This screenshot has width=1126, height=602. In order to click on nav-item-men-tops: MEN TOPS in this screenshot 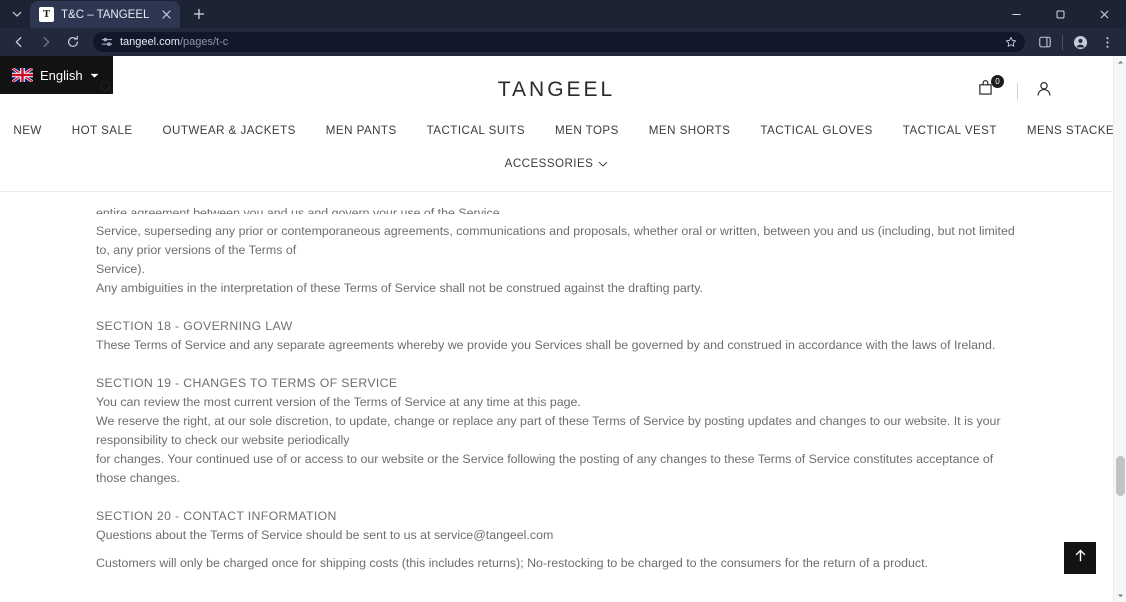, I will do `click(587, 130)`.